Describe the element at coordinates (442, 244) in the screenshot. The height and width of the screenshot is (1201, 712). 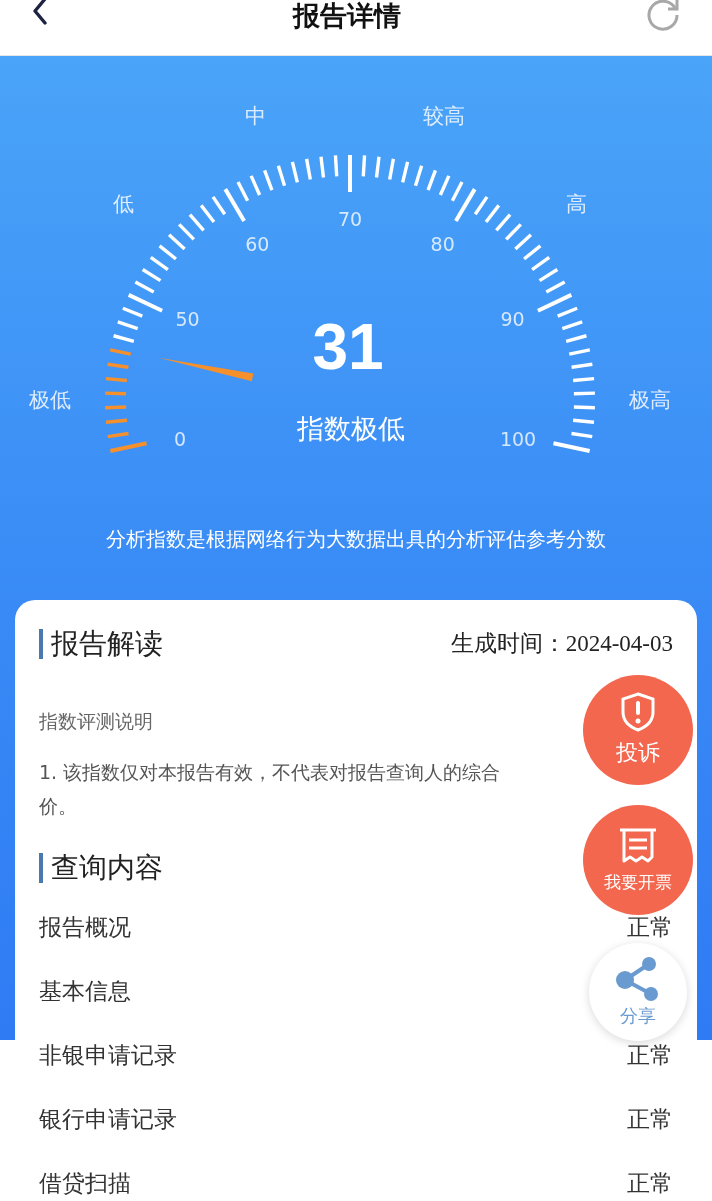
I see `scale-label: 80` at that location.